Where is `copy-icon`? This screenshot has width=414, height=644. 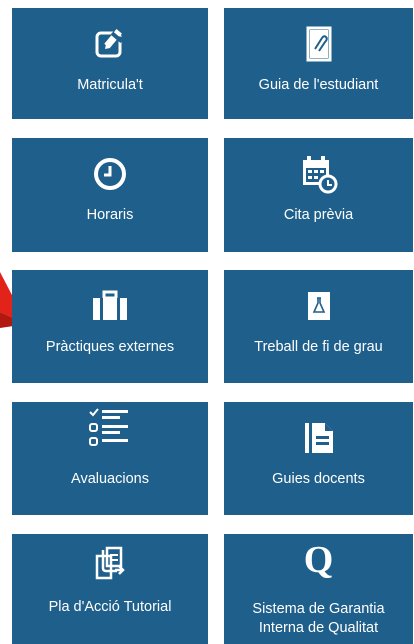 copy-icon is located at coordinates (110, 564).